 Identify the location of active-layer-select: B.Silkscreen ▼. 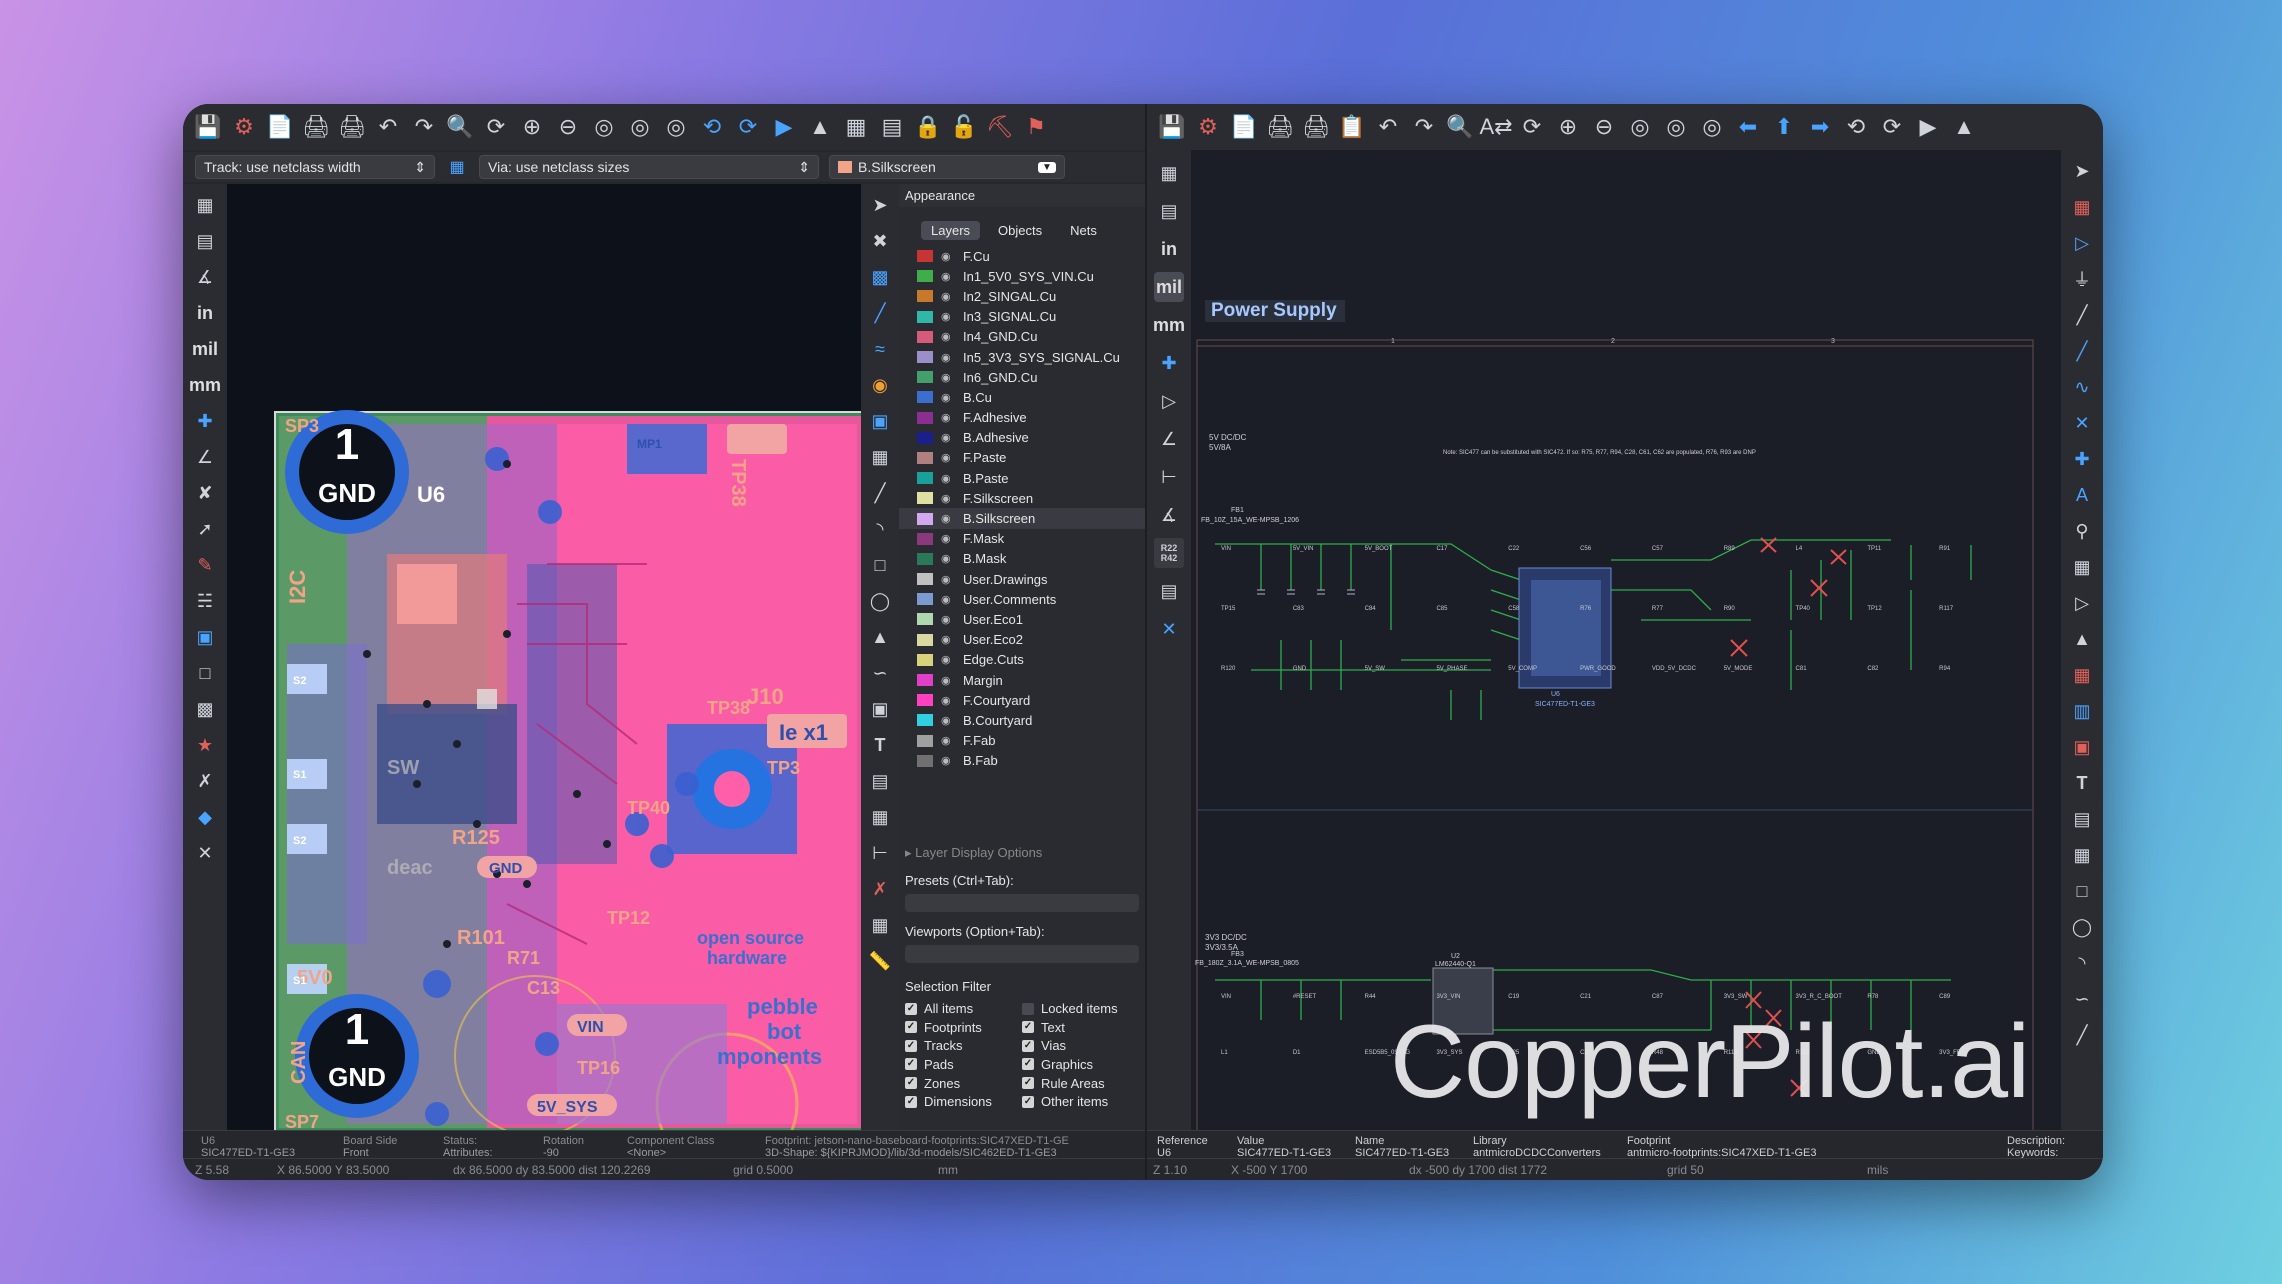
(947, 167).